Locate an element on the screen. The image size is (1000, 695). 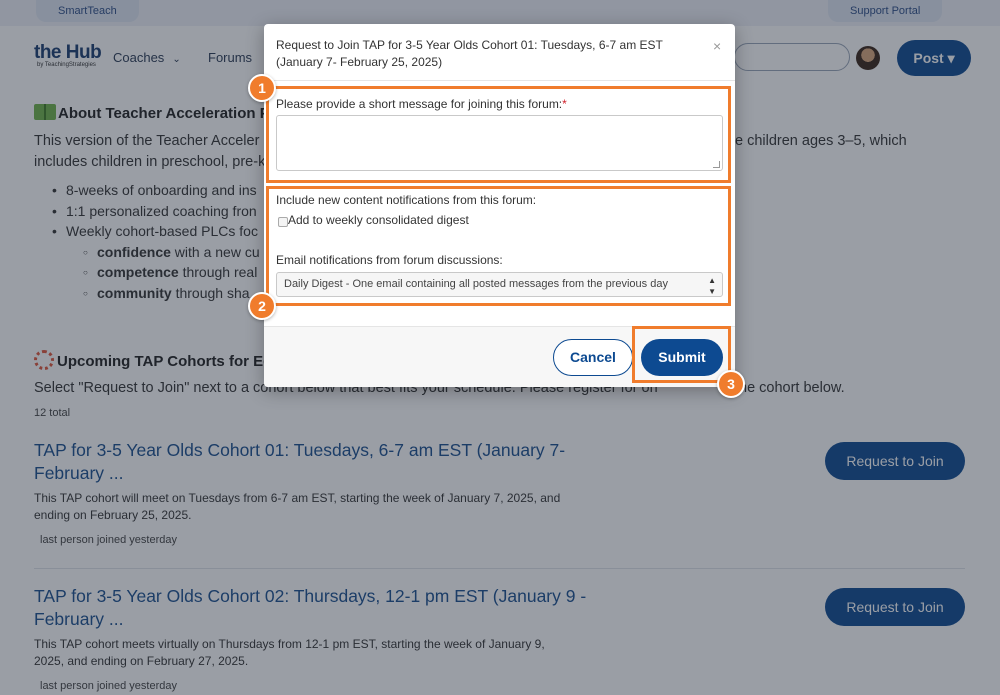
annotation-badge-3: 3 is located at coordinates (731, 384).